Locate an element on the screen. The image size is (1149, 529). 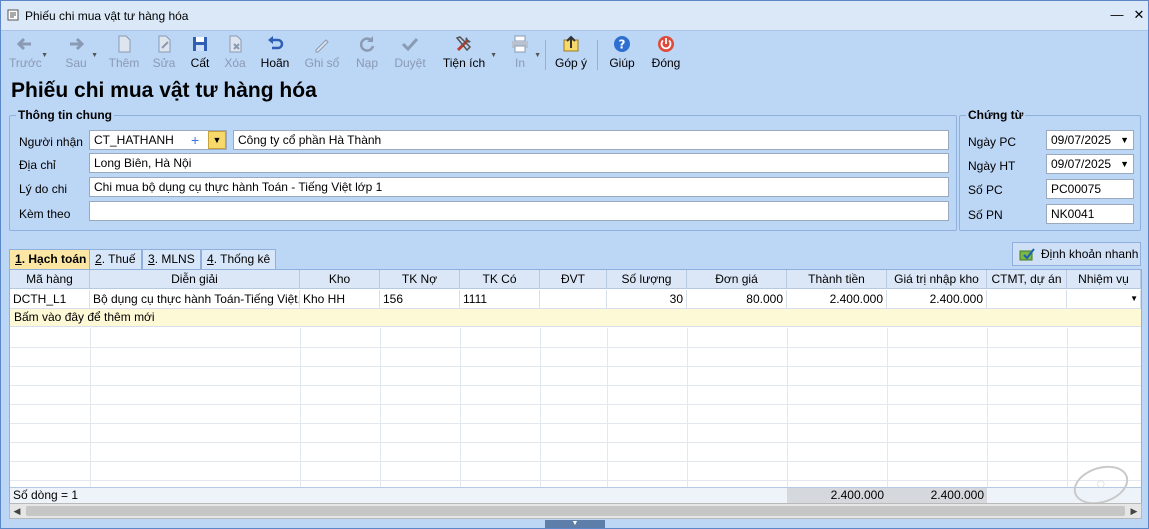
horizontal-scrollbar: ◀ ▶ is located at coordinates (575, 511).